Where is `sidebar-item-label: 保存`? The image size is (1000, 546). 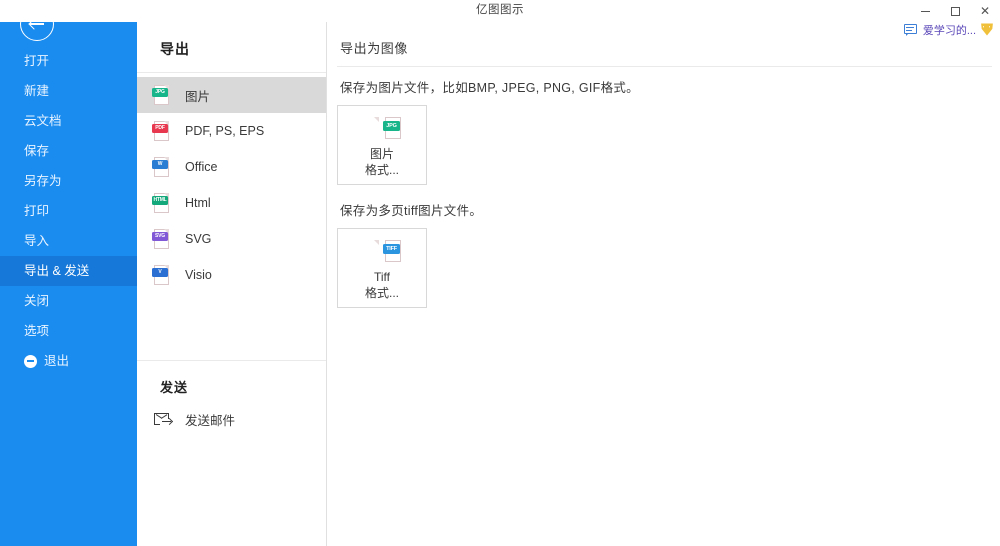 sidebar-item-label: 保存 is located at coordinates (37, 151).